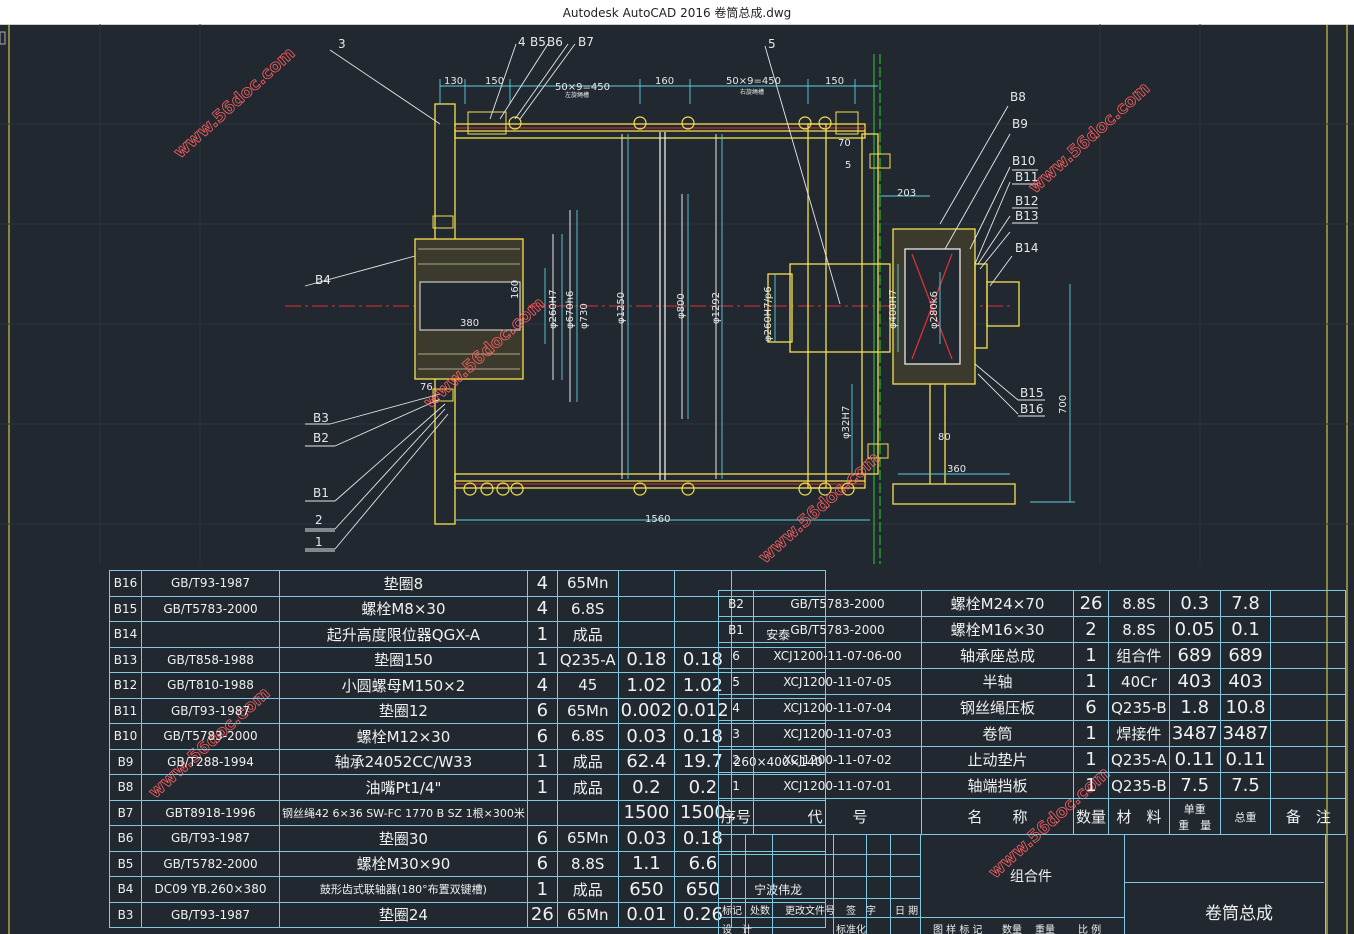 This screenshot has height=934, width=1354. Describe the element at coordinates (125, 812) in the screenshot. I see `cell-no: B7` at that location.